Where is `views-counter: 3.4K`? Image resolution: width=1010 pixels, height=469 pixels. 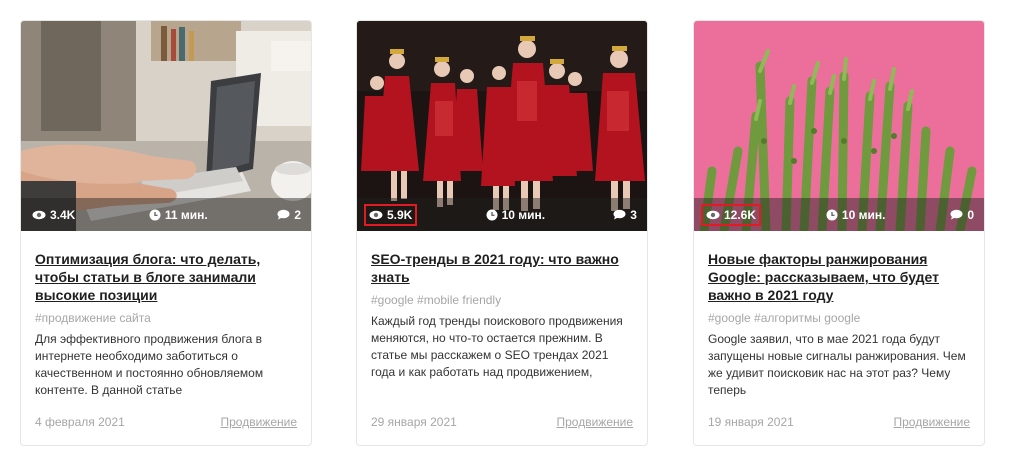
views-counter: 3.4K is located at coordinates (53, 215).